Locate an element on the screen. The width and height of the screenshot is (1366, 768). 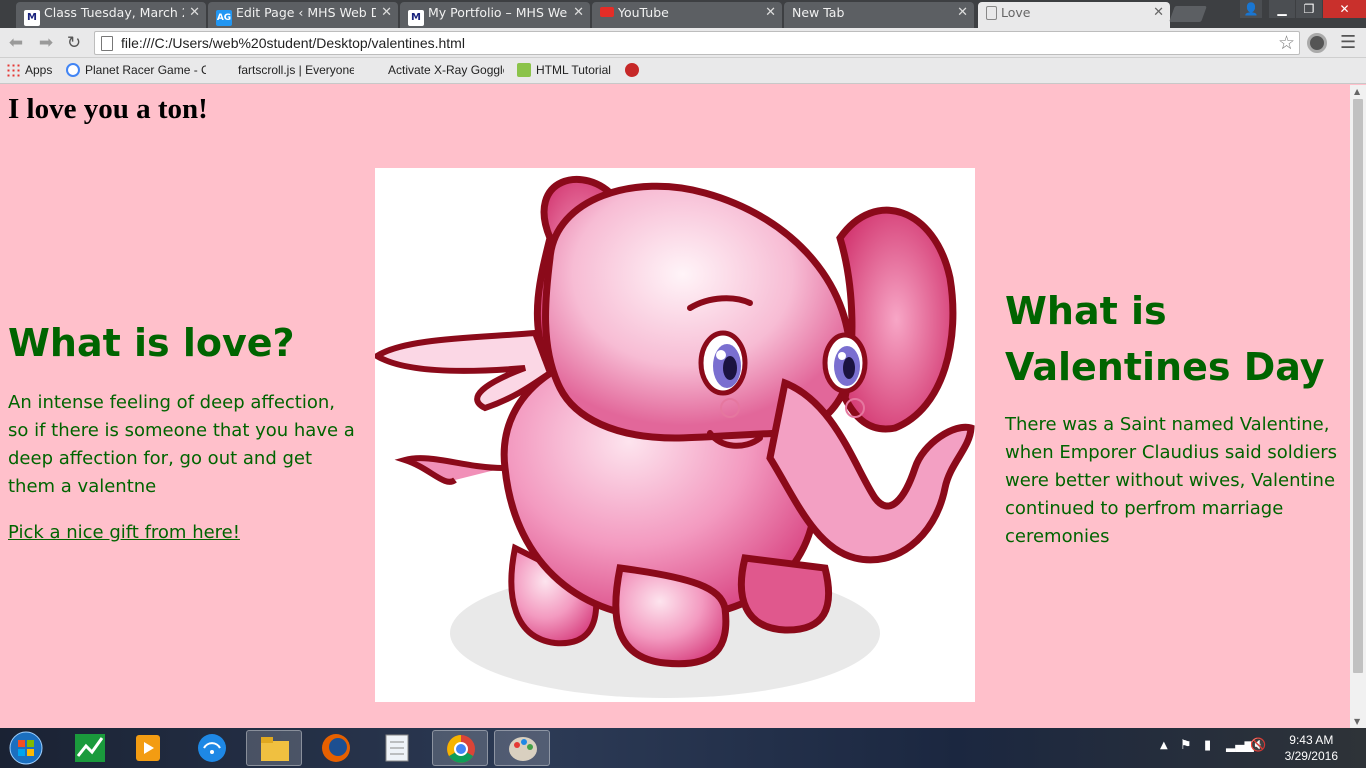
clock-date: 3/29/2016 is located at coordinates (1311, 756).